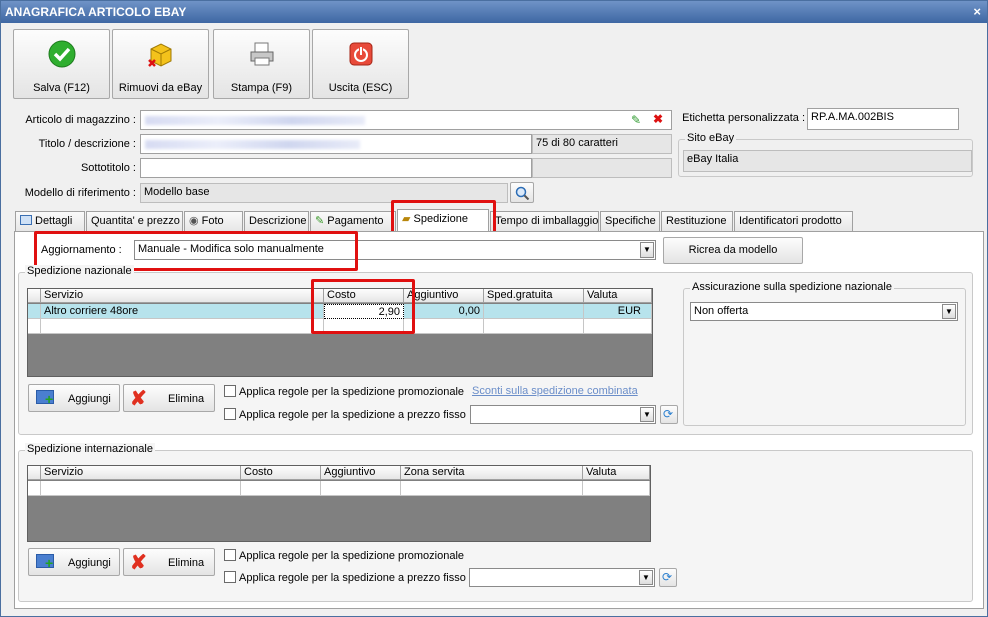 The width and height of the screenshot is (988, 617). What do you see at coordinates (363, 306) in the screenshot?
I see `highlight-cost` at bounding box center [363, 306].